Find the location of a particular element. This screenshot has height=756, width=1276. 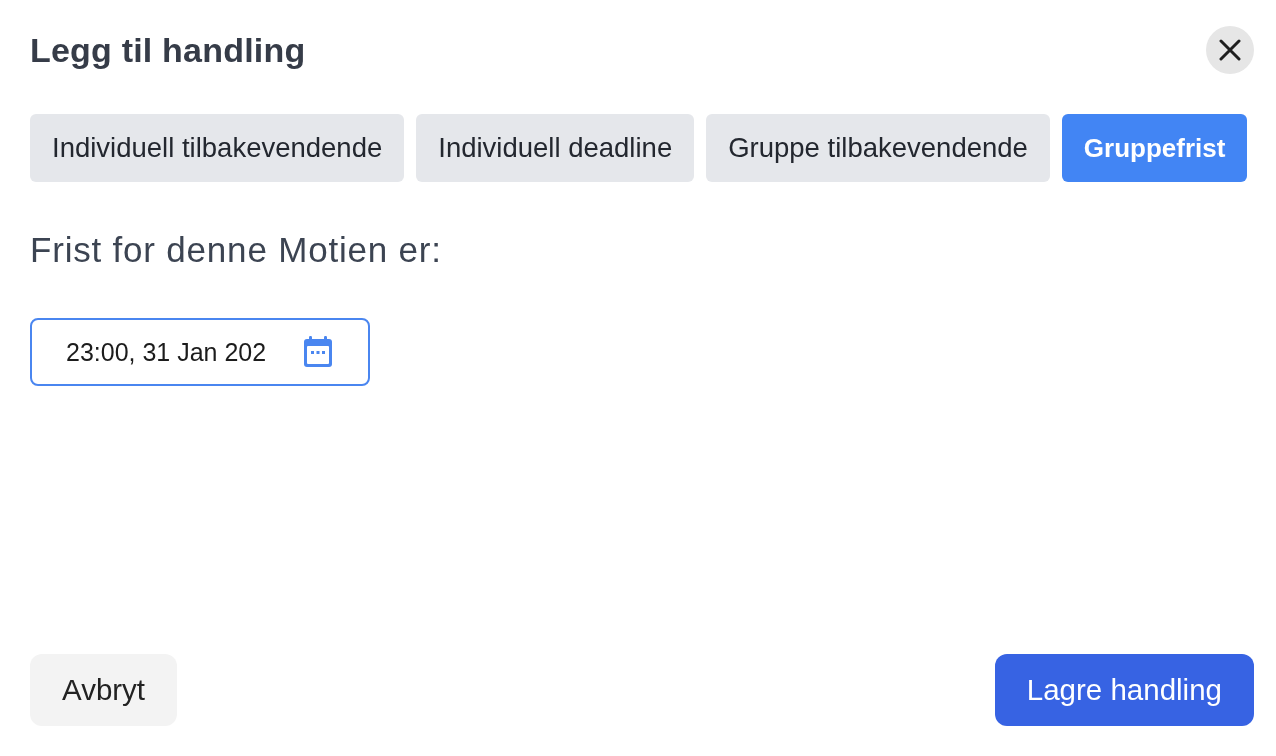

dialog-title: Legg til handling is located at coordinates (168, 50).